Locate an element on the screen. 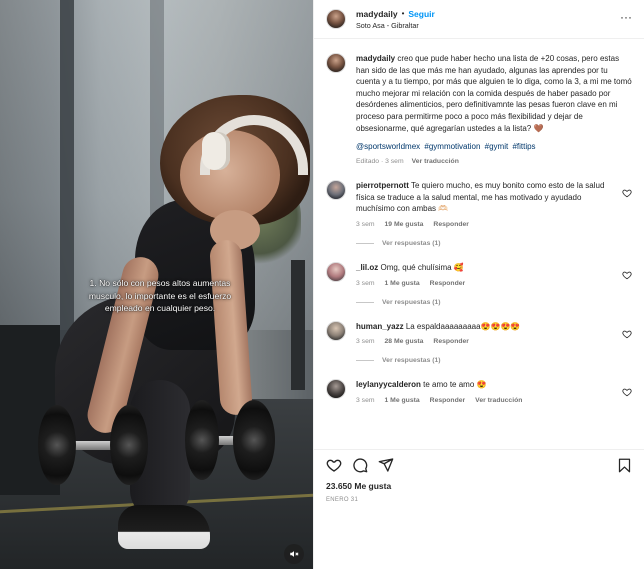 The width and height of the screenshot is (644, 569). mute-icon is located at coordinates (294, 554).